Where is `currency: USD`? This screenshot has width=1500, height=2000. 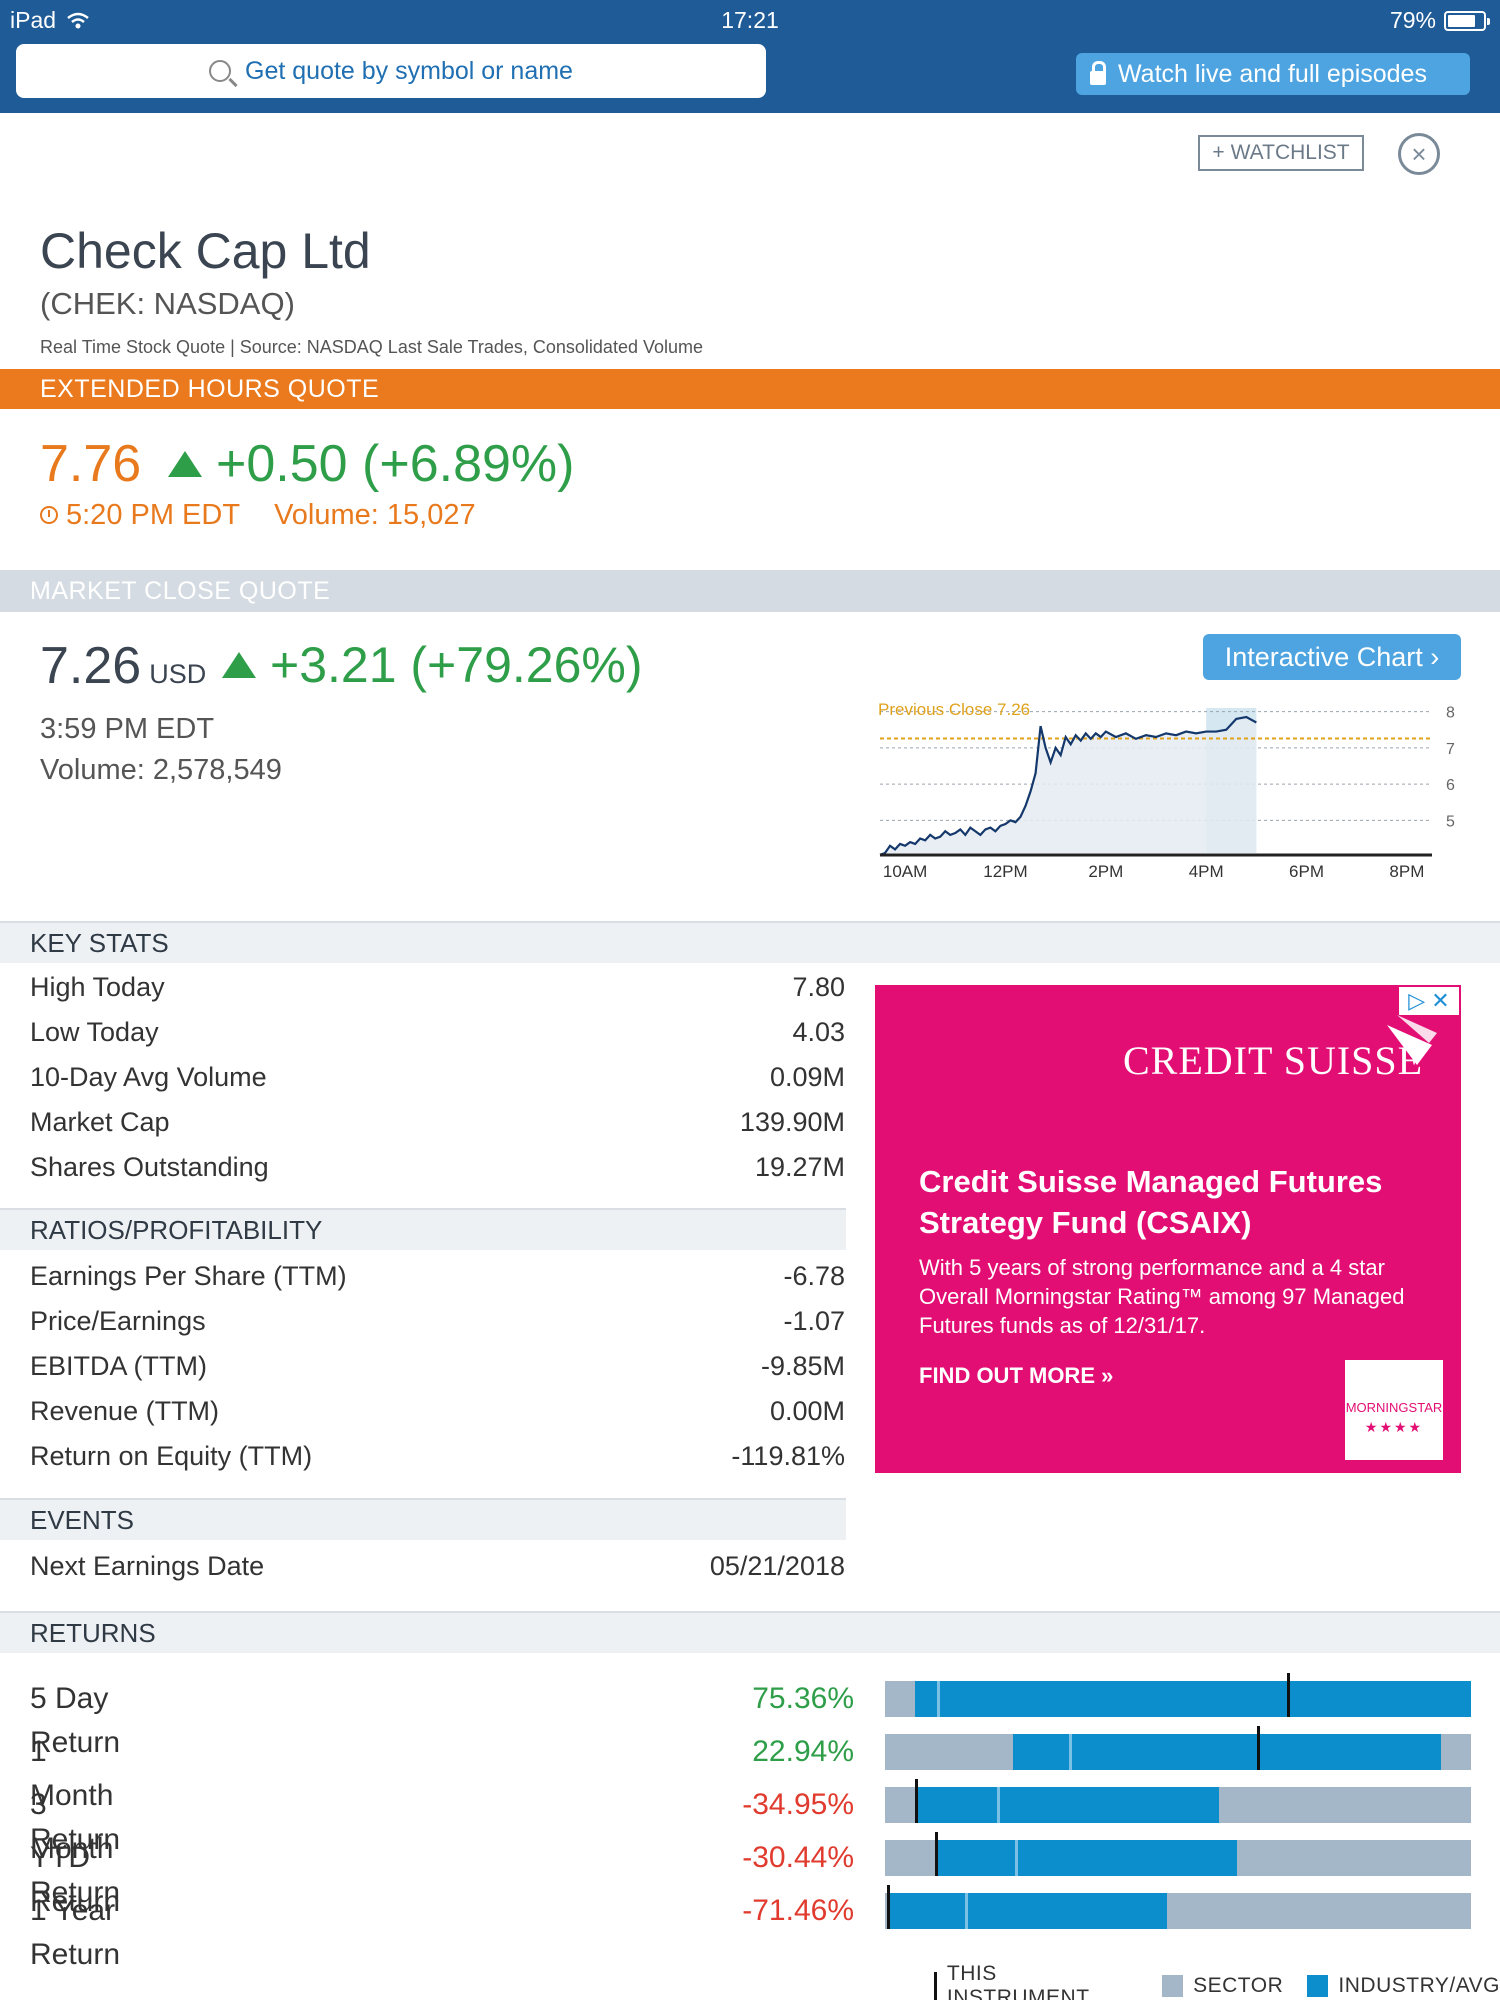
currency: USD is located at coordinates (178, 674).